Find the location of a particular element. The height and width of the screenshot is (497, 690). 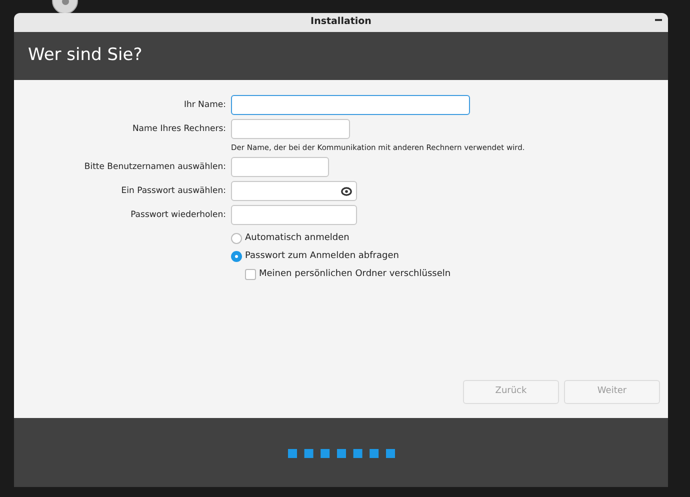

radio-label: Automatisch anmelden is located at coordinates (297, 238).